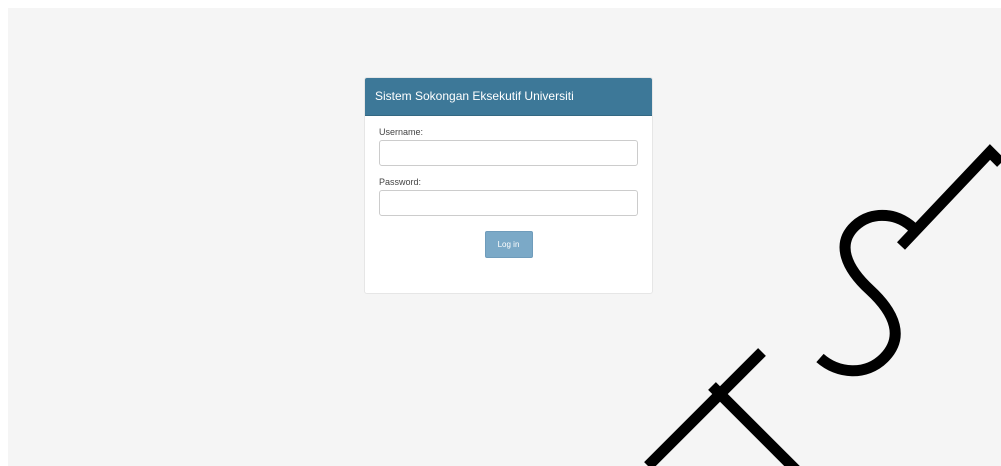 The image size is (1001, 466). I want to click on watermark-letter-m, so click(949, 197).